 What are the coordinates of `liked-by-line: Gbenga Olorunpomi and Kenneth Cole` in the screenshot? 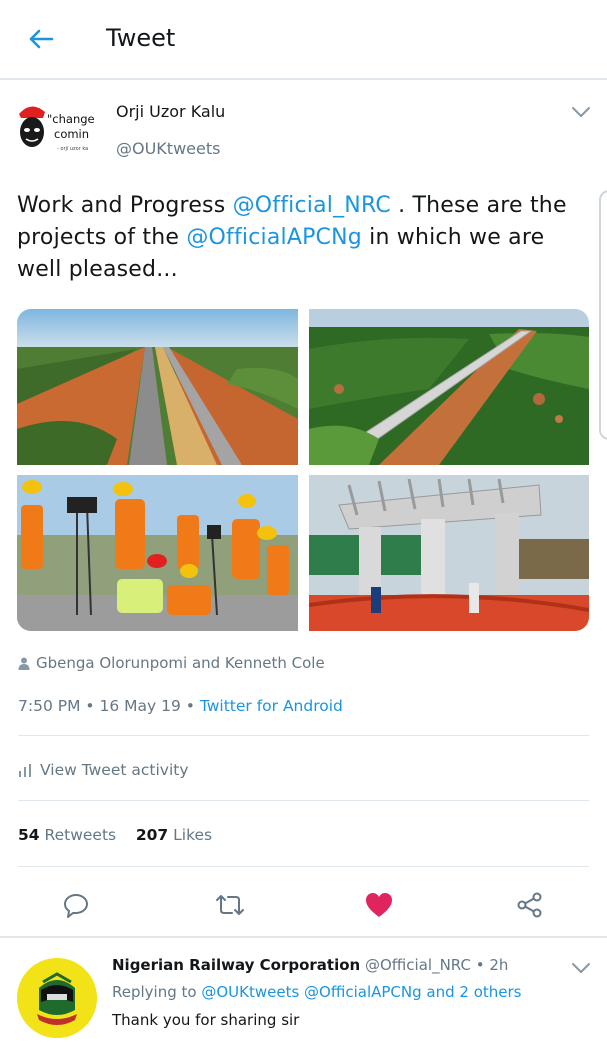 It's located at (171, 663).